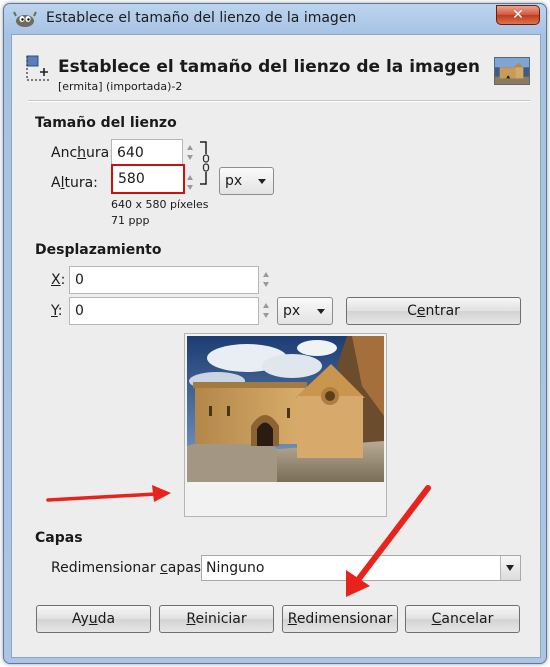  I want to click on width-input: 640, so click(147, 153).